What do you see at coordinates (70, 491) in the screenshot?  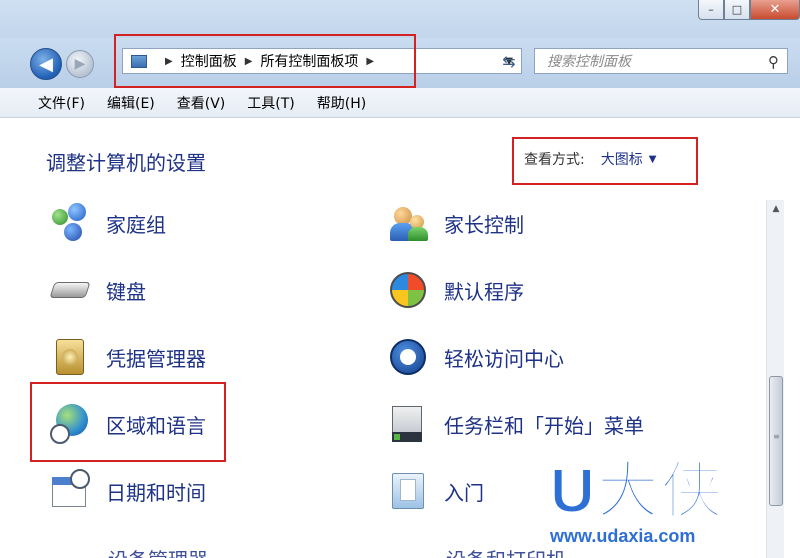 I see `date-time-icon` at bounding box center [70, 491].